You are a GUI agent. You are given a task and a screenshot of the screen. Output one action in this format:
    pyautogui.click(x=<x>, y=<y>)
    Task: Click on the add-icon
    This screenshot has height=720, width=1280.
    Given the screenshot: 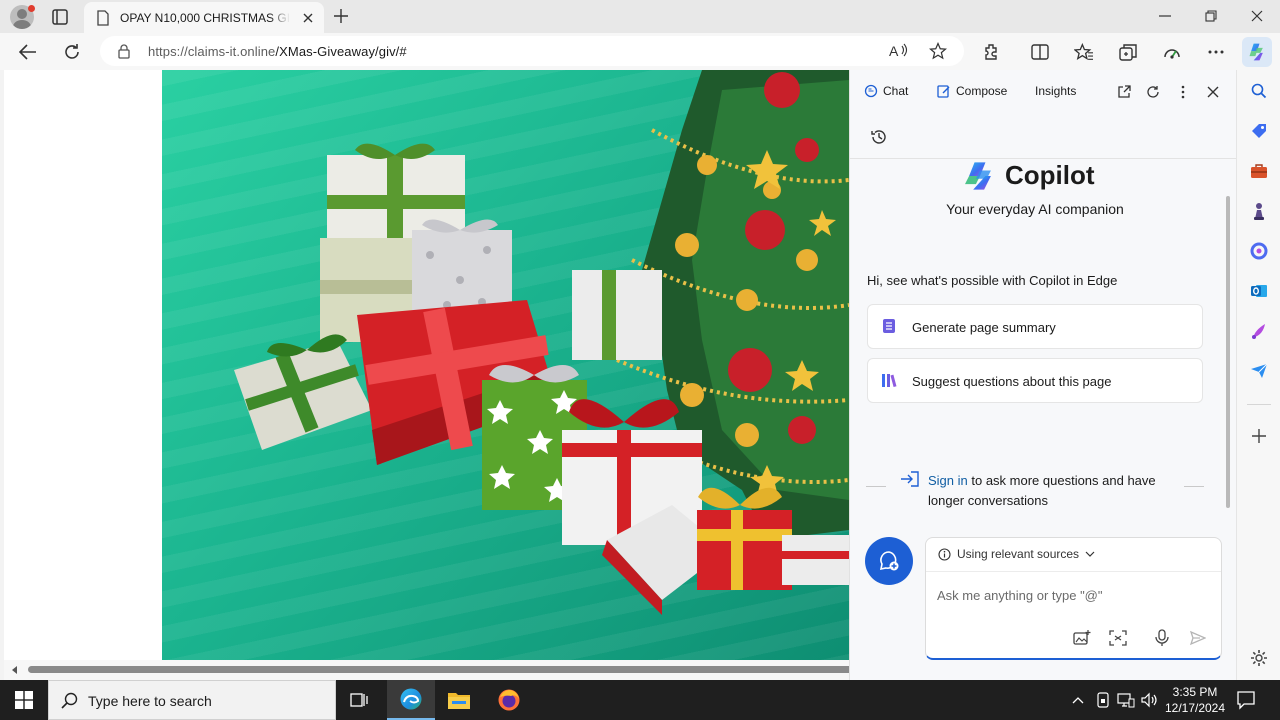 What is the action you would take?
    pyautogui.click(x=1259, y=436)
    